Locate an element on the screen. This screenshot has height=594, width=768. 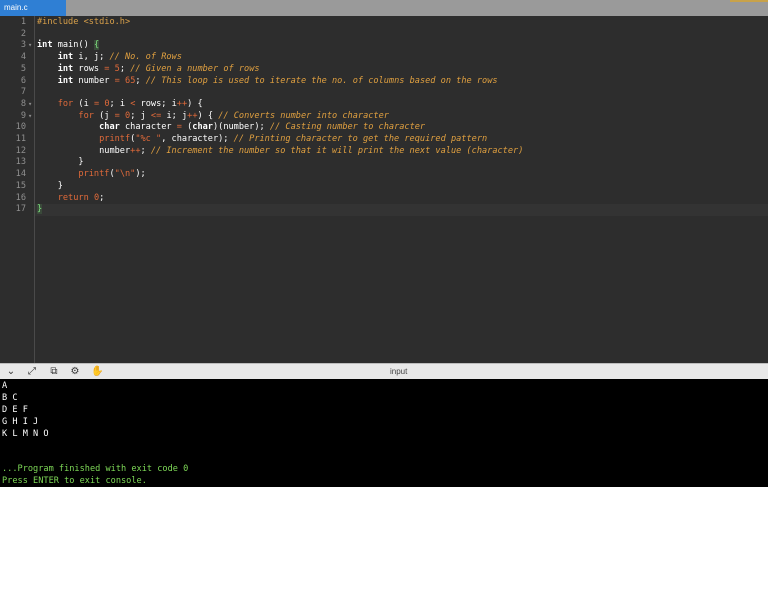
code-line-1: #include <stdio.h> is located at coordinates (84, 22).